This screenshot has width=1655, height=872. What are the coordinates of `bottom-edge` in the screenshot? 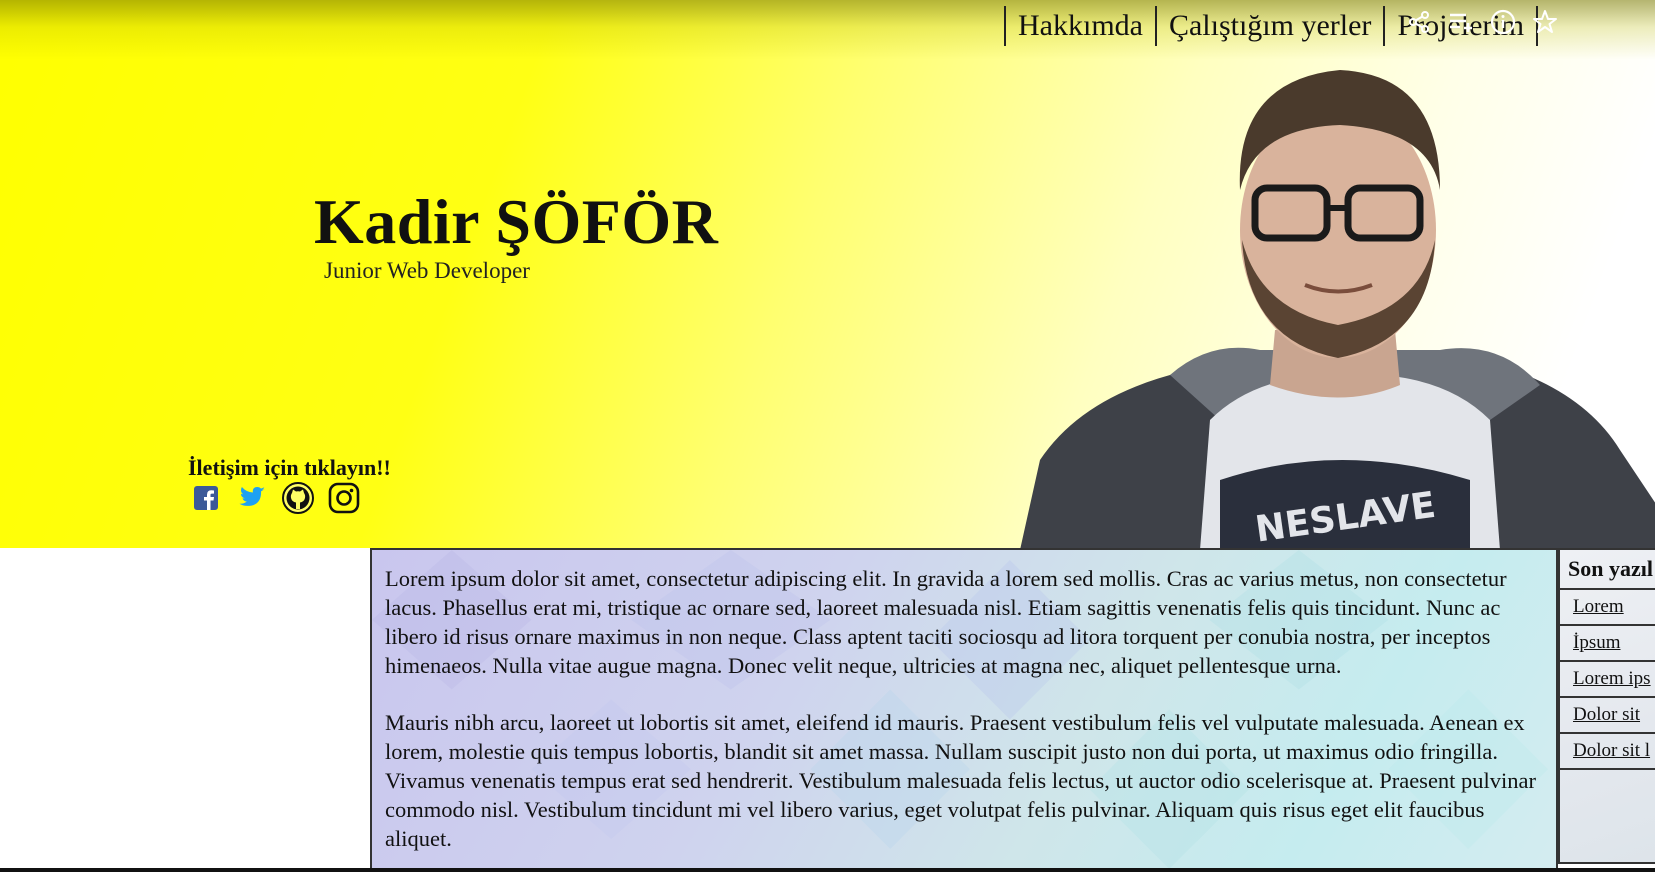 It's located at (827, 870).